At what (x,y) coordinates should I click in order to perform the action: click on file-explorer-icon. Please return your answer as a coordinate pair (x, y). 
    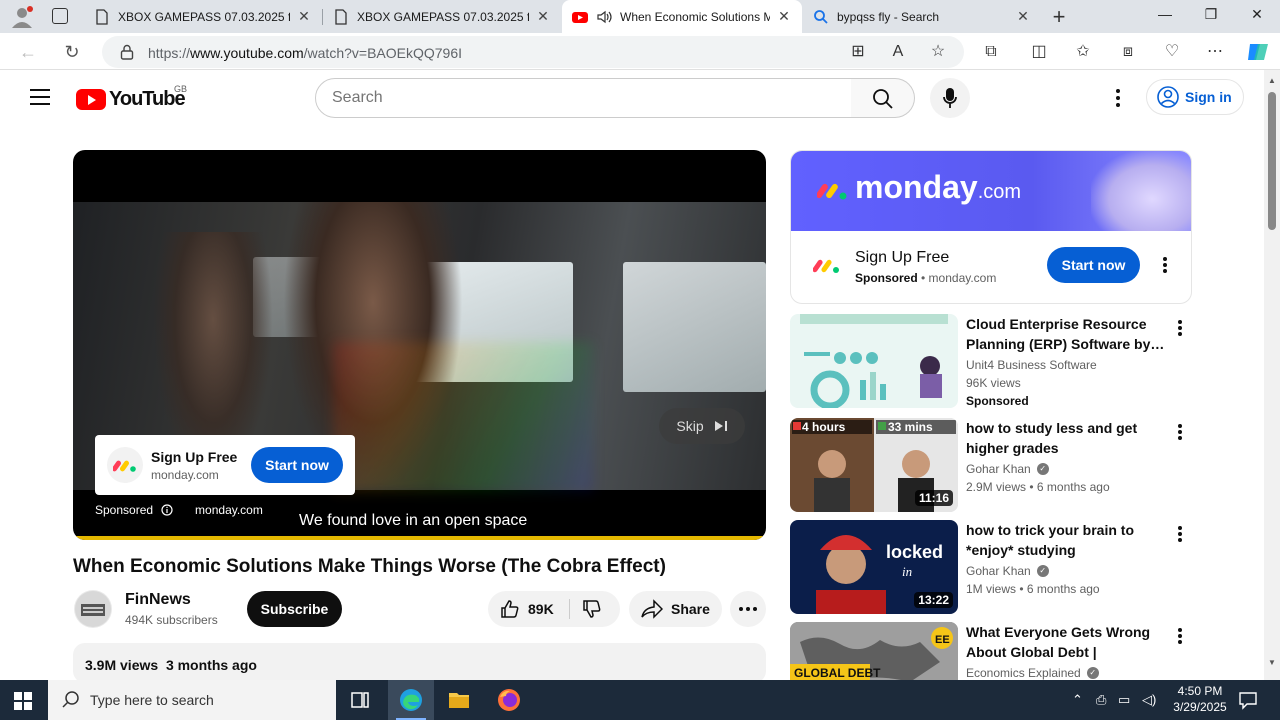
    Looking at the image, I should click on (459, 700).